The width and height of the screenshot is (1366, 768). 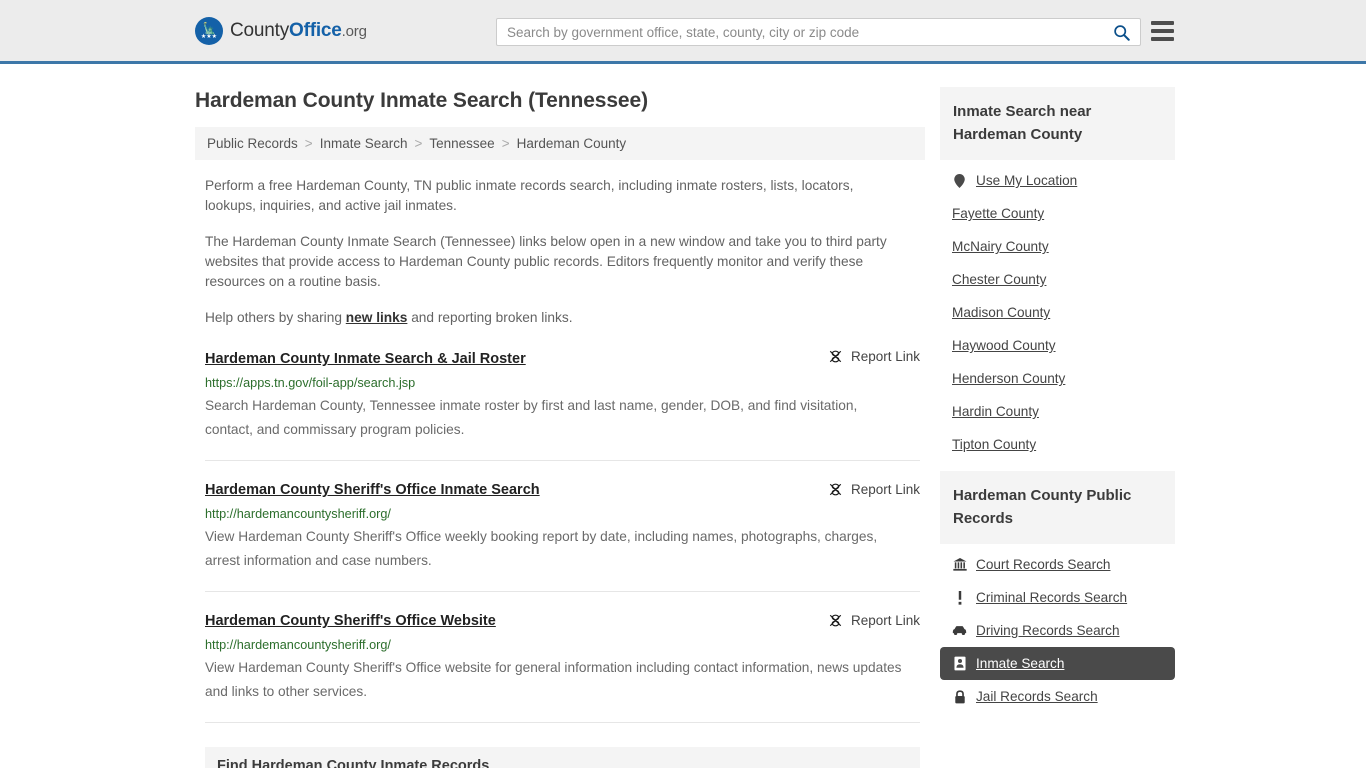 I want to click on section-heading: Find Hardeman County Inmate Records, so click(x=562, y=757).